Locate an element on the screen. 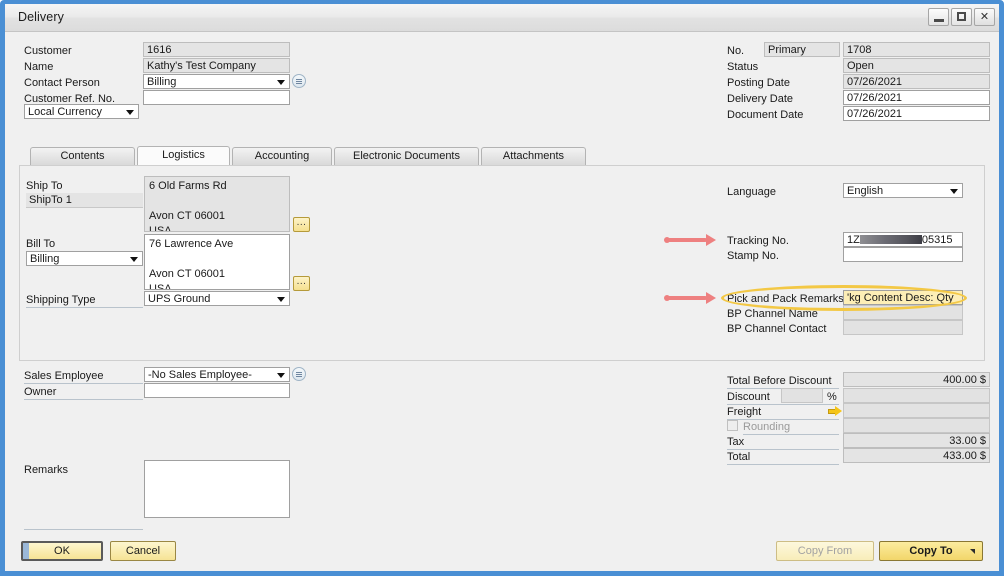 Image resolution: width=1004 pixels, height=576 pixels. contact-person-value: Billing is located at coordinates (162, 82).